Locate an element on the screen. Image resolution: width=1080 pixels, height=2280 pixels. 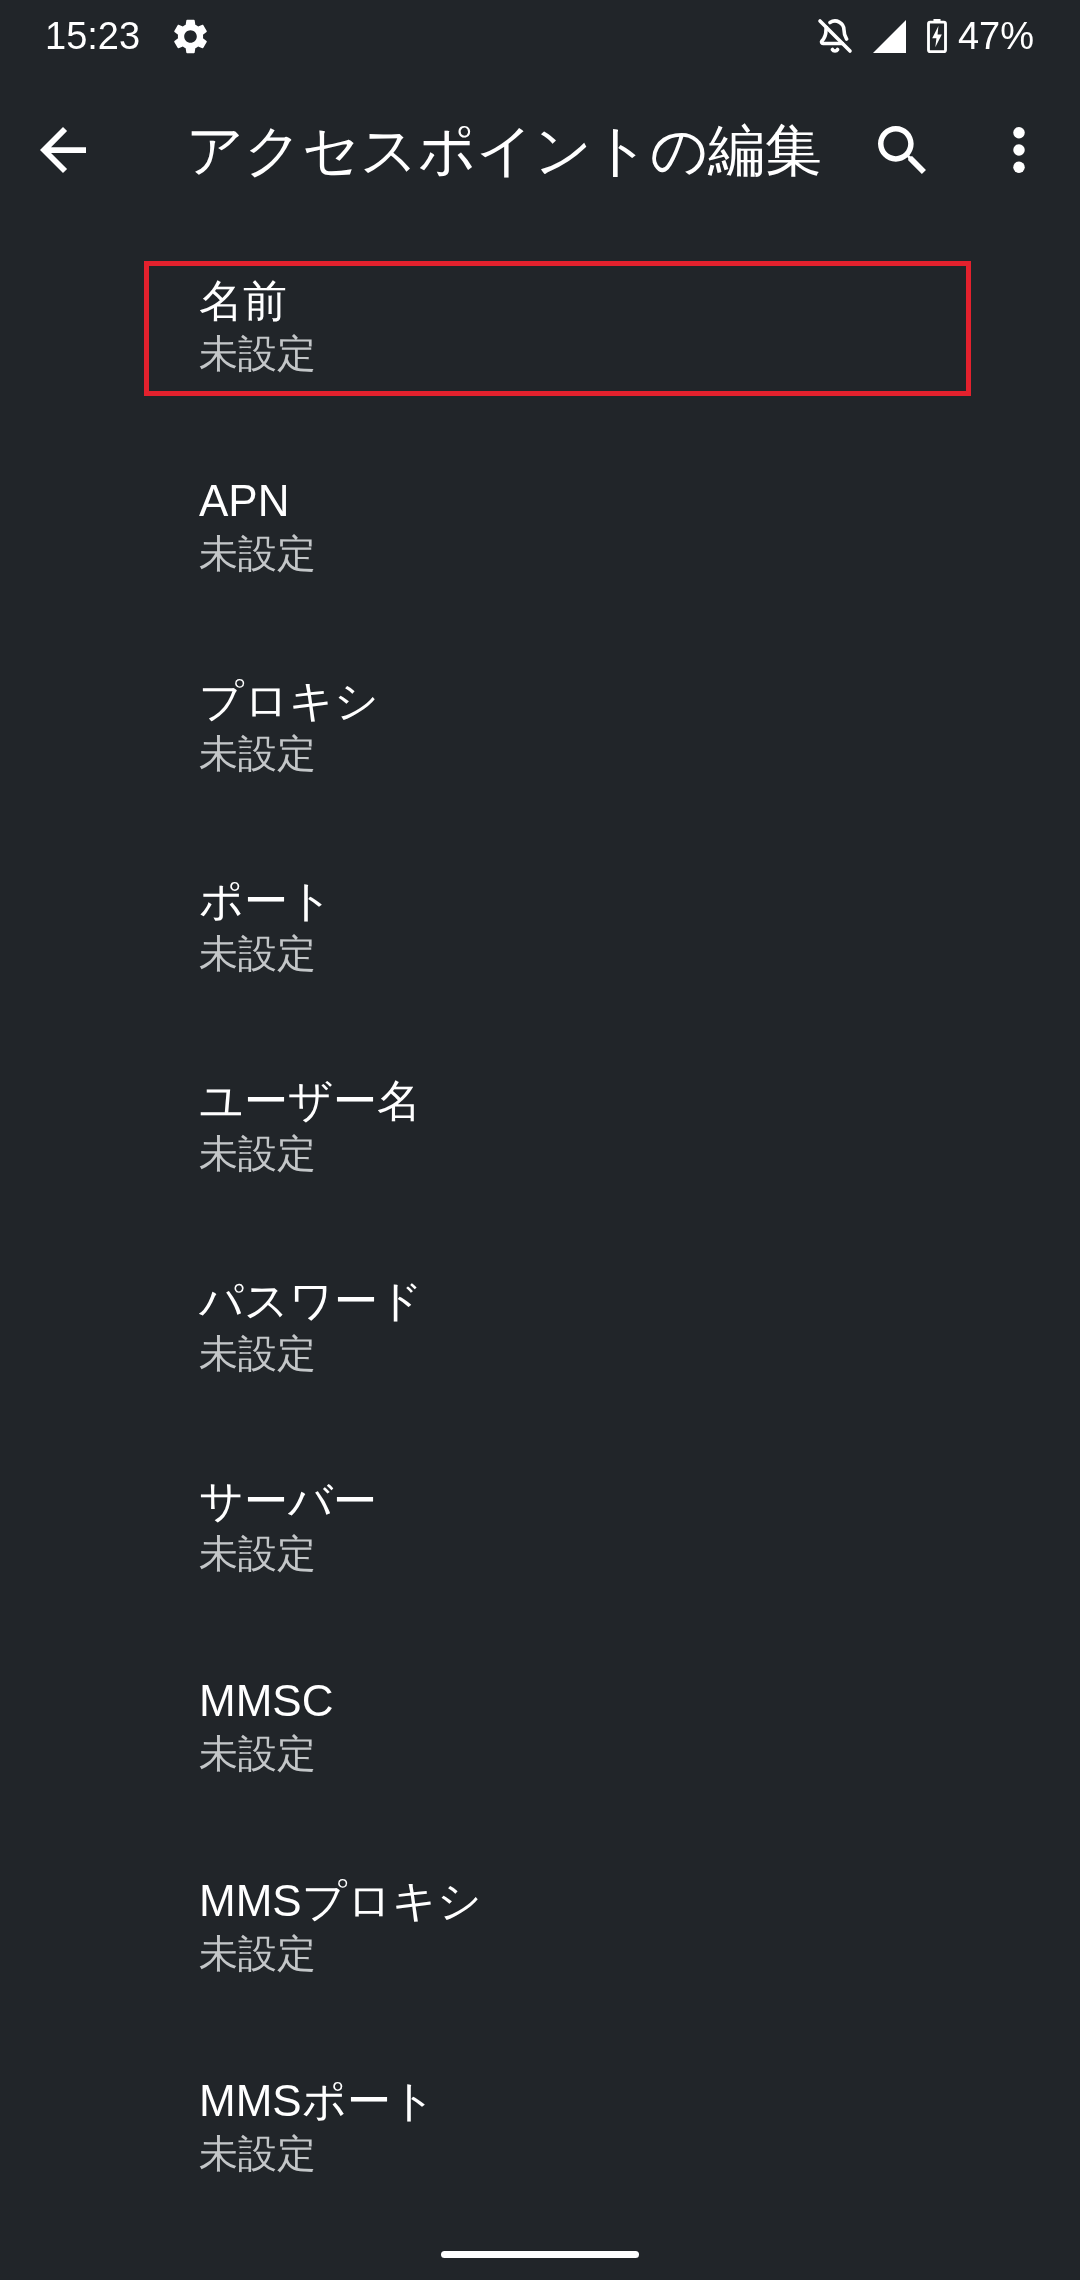
setting-title: 名前 is located at coordinates (243, 300).